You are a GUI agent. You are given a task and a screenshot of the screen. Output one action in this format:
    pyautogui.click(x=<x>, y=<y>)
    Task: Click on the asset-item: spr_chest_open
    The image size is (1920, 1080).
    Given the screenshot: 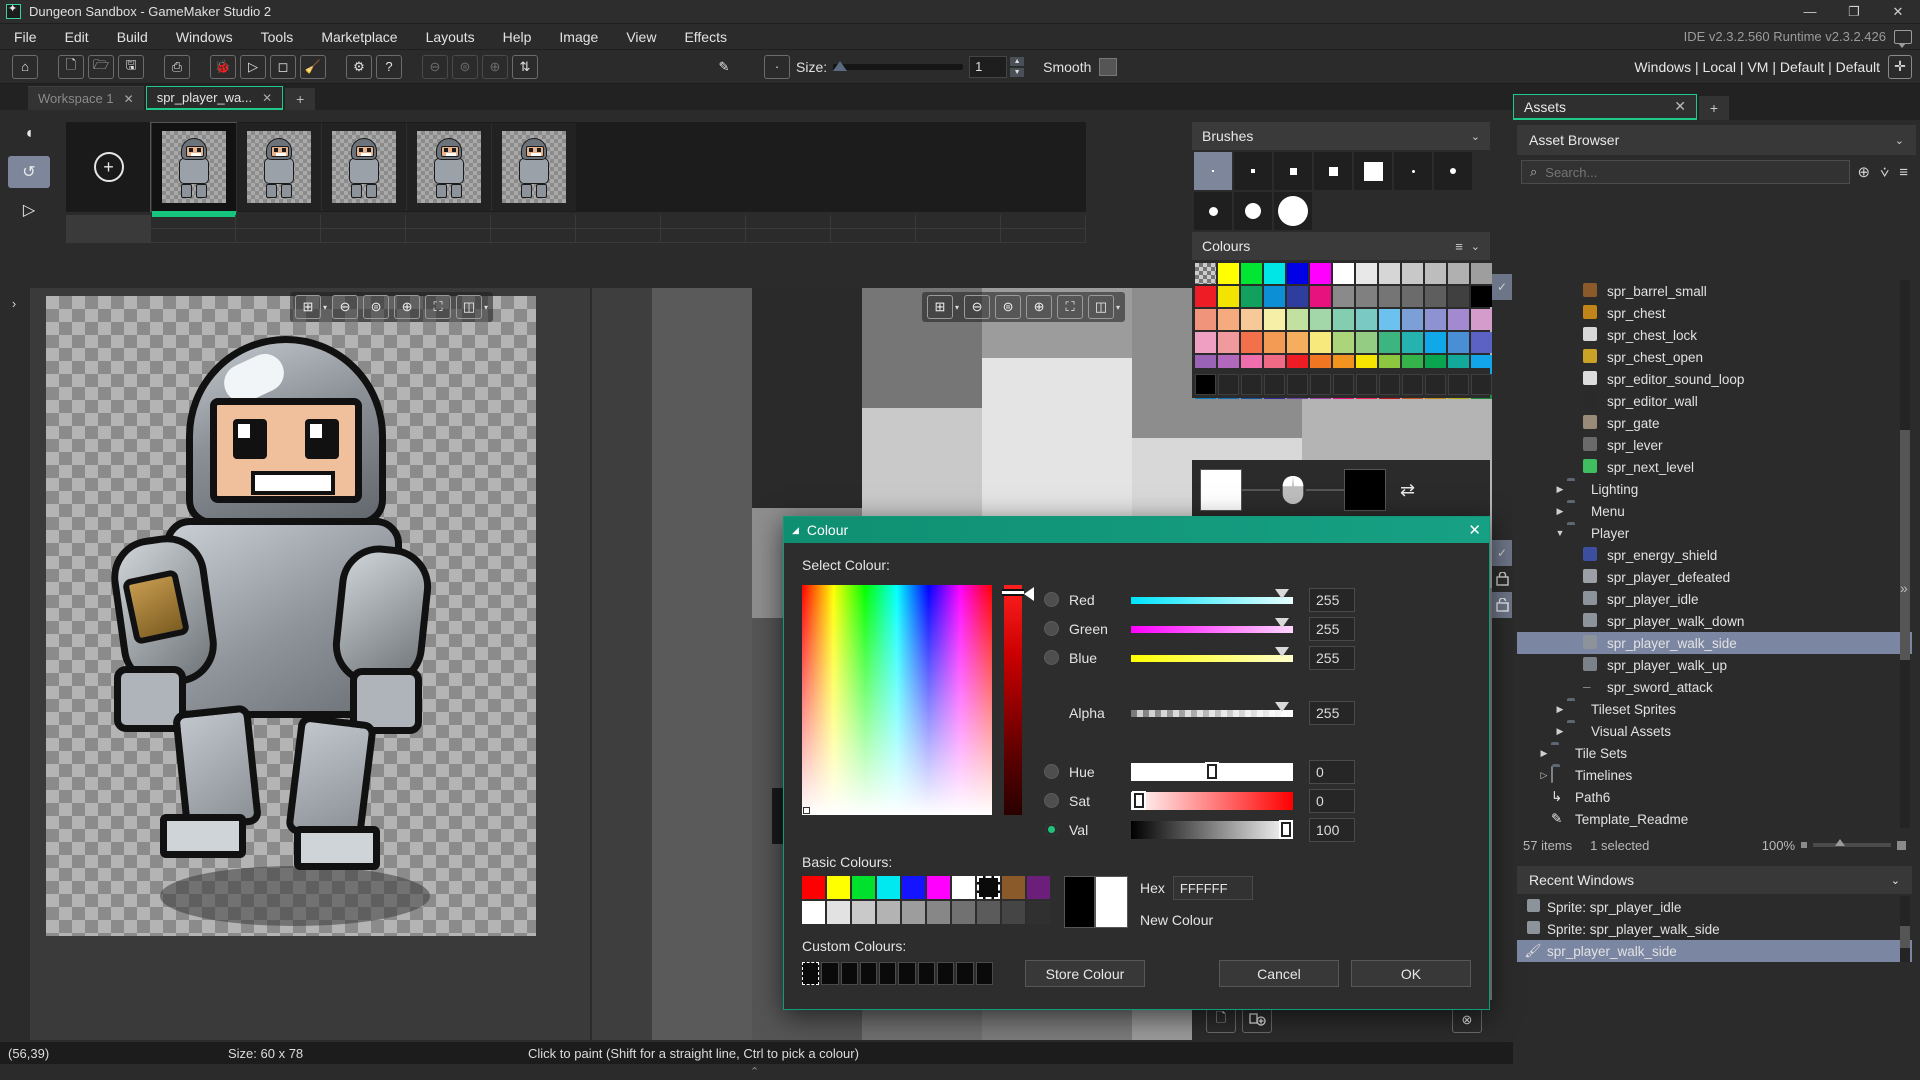 What is the action you would take?
    pyautogui.click(x=1714, y=357)
    